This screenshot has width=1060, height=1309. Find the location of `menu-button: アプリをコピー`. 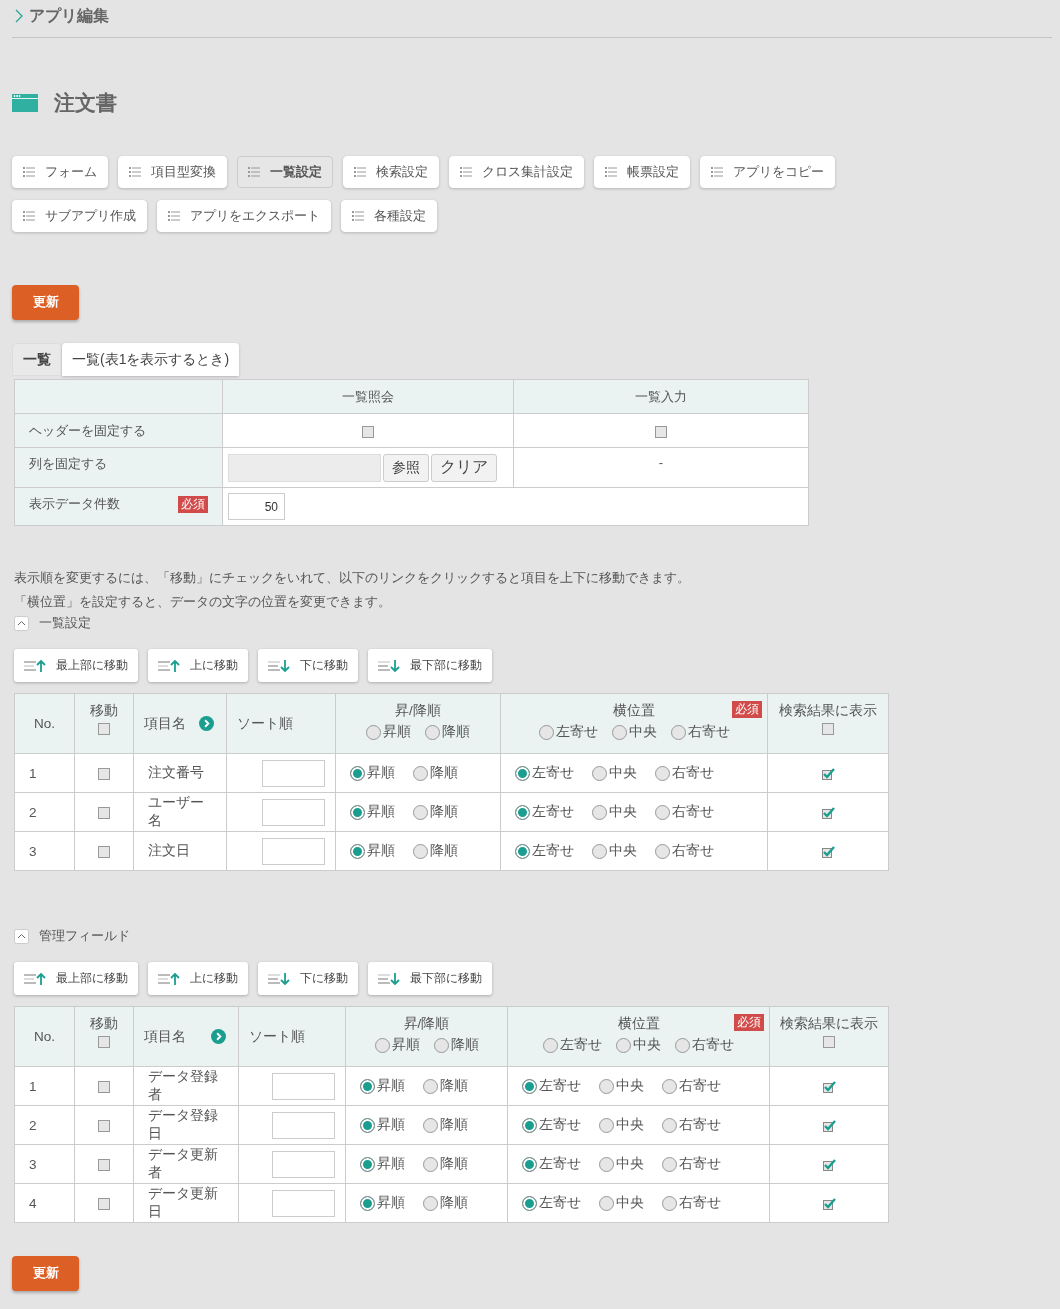

menu-button: アプリをコピー is located at coordinates (767, 172).